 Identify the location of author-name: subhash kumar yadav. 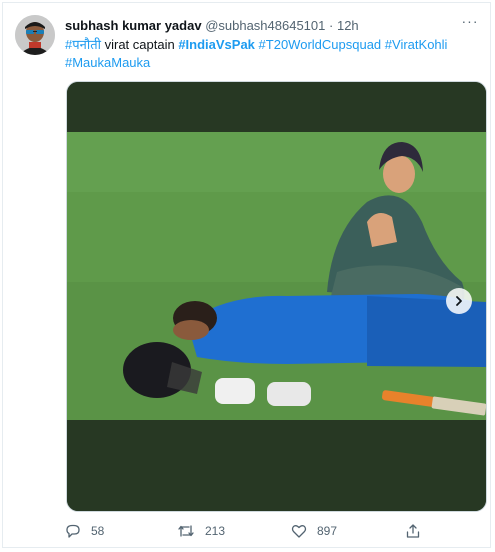
(133, 25).